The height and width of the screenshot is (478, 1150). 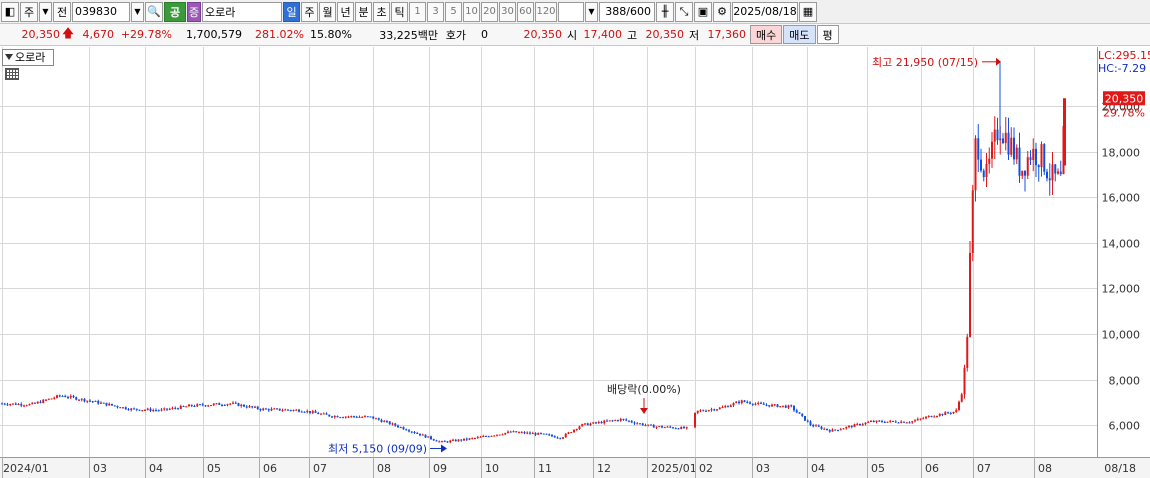 What do you see at coordinates (101, 11) in the screenshot?
I see `stock-code-input: 039830` at bounding box center [101, 11].